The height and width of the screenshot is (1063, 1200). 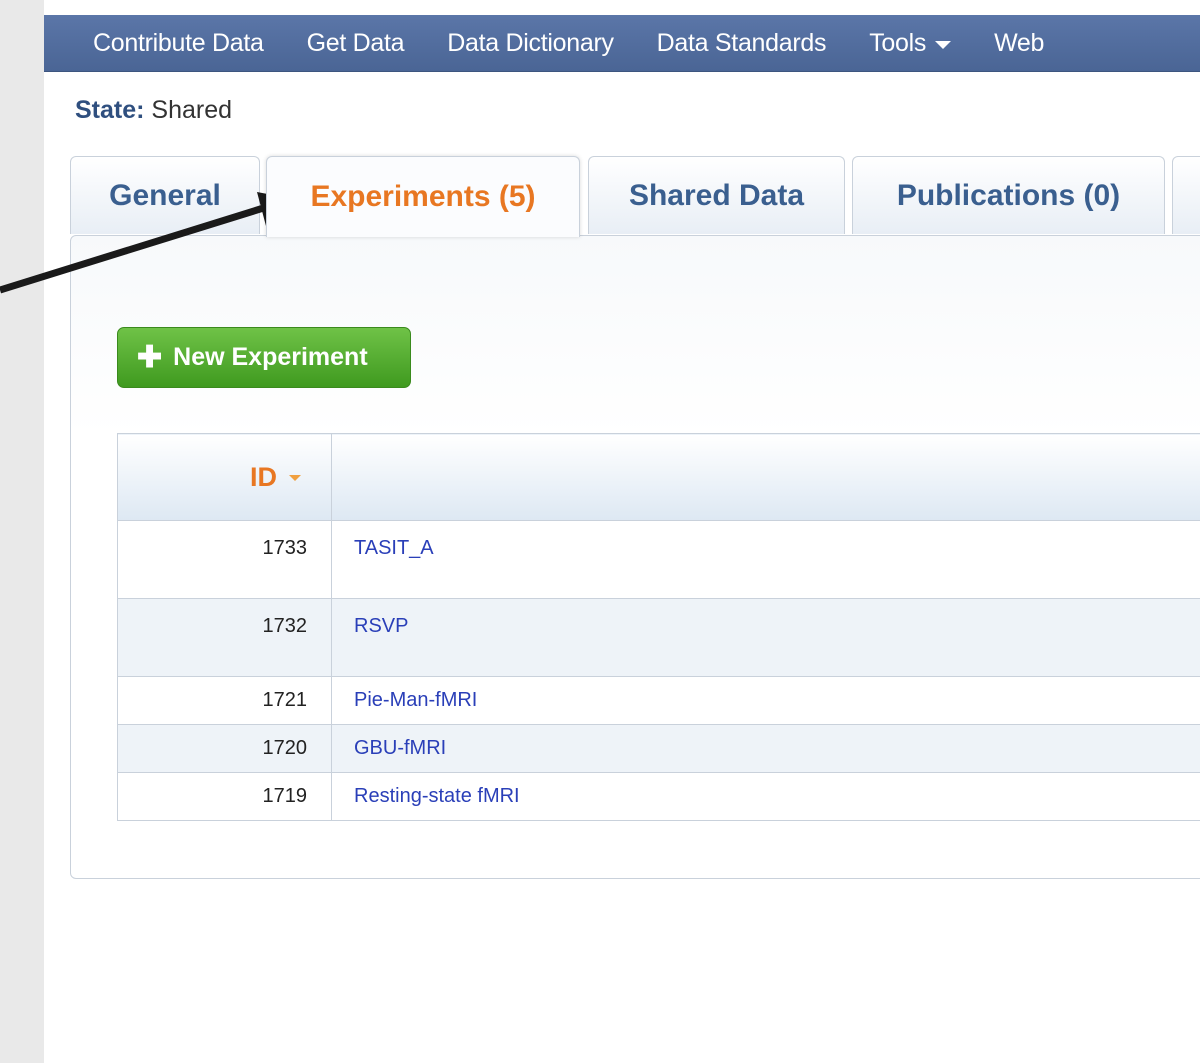 I want to click on tab-publications: Publications (0), so click(x=1008, y=195).